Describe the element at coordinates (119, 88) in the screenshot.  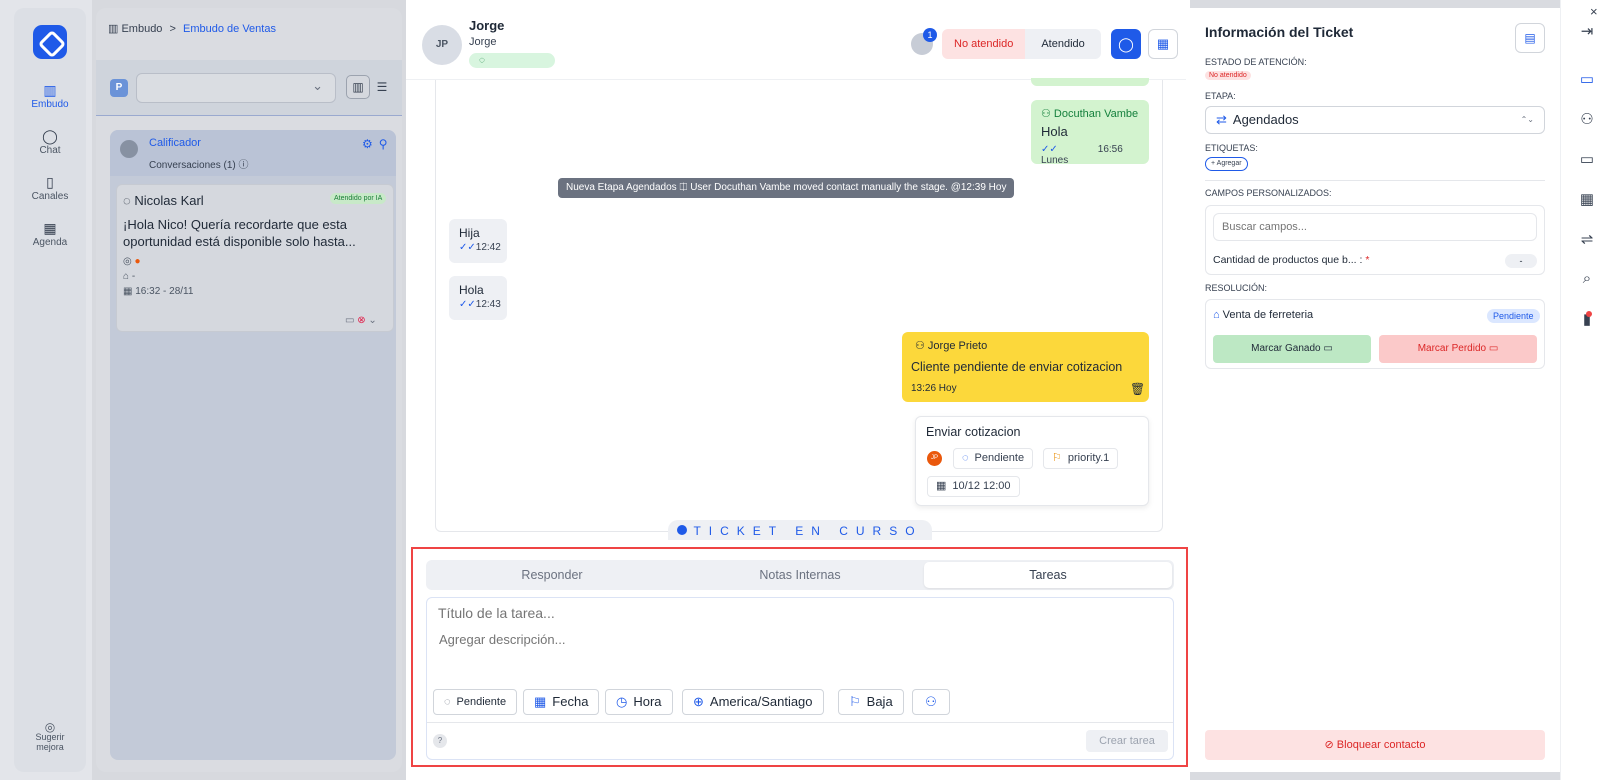
I see `pipeline-badge: P` at that location.